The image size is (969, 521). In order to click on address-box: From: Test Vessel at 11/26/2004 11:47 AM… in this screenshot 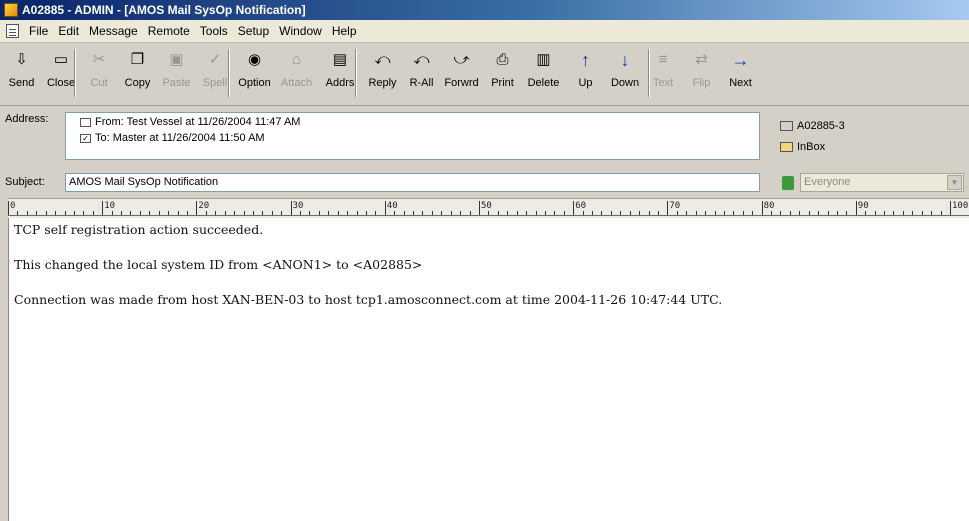, I will do `click(412, 136)`.